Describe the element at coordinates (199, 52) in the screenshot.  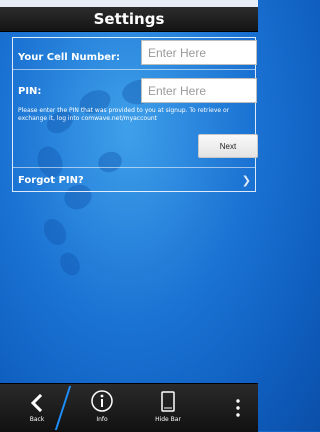
I see `cell-number-input` at that location.